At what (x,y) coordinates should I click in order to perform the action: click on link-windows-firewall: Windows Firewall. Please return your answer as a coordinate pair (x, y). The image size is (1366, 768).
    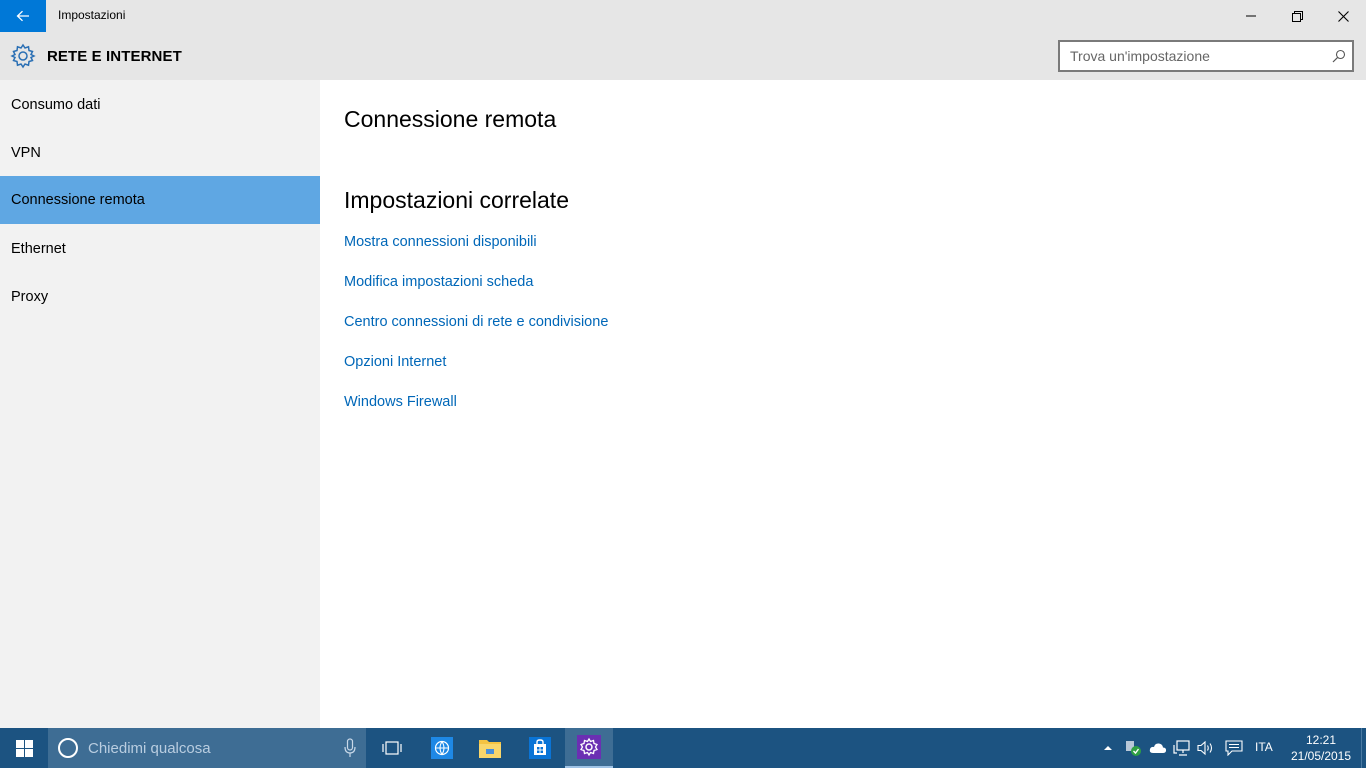
    Looking at the image, I should click on (400, 402).